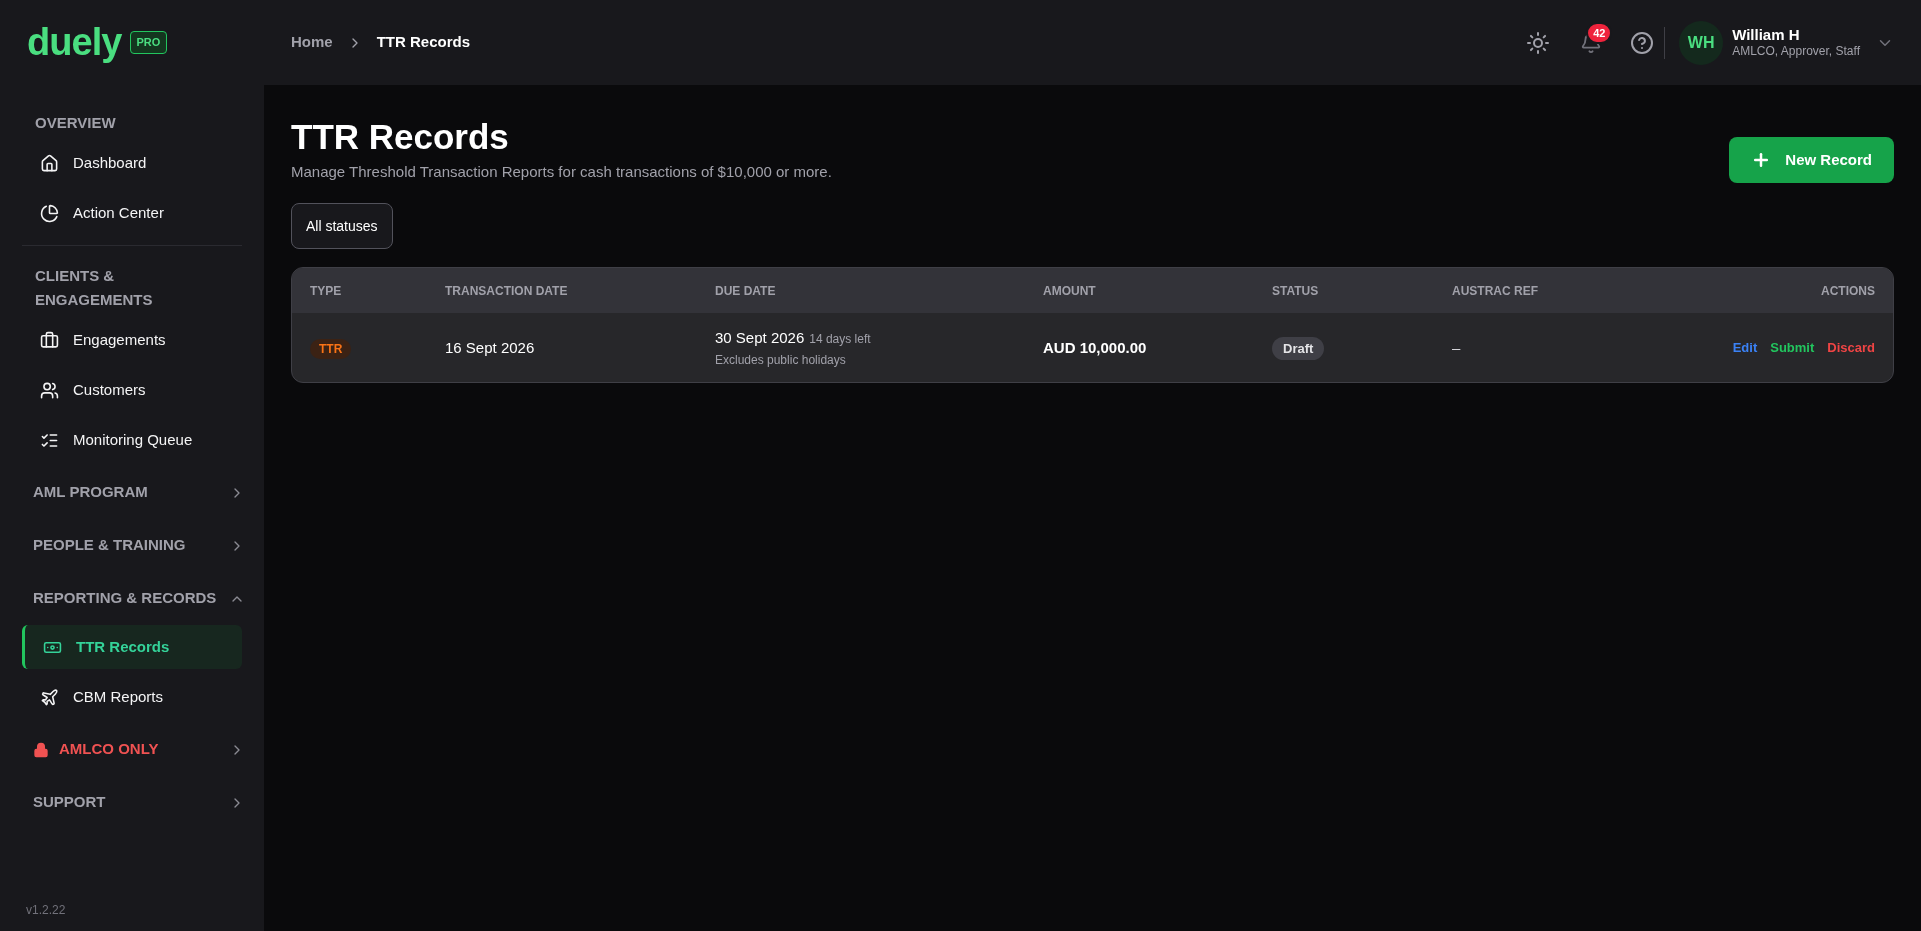 Image resolution: width=1921 pixels, height=931 pixels. Describe the element at coordinates (781, 360) in the screenshot. I see `due-note: Excludes public holidays` at that location.